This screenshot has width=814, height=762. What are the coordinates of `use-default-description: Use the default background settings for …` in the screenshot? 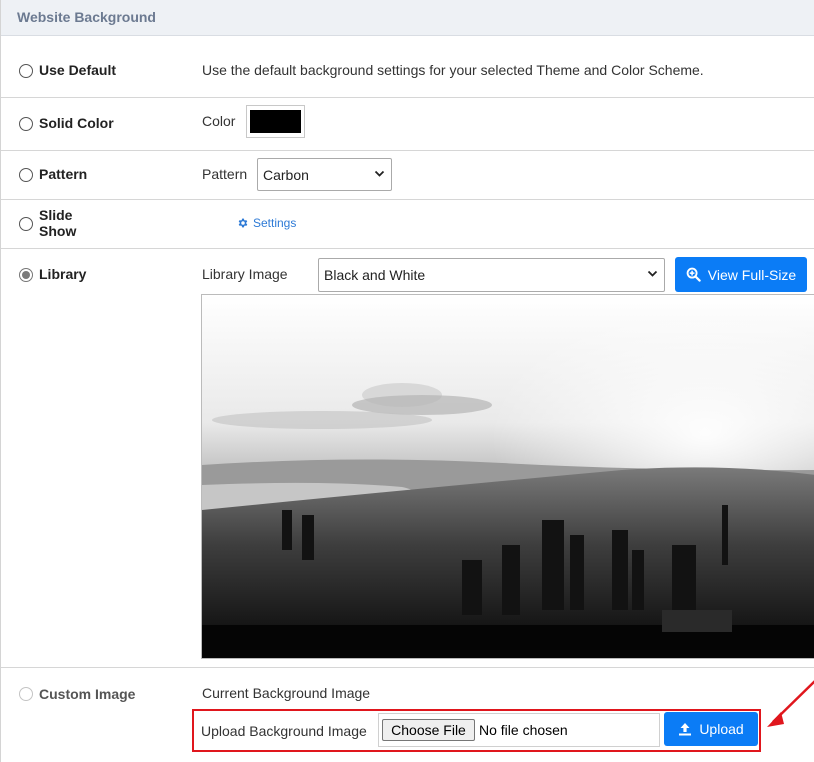 It's located at (453, 70).